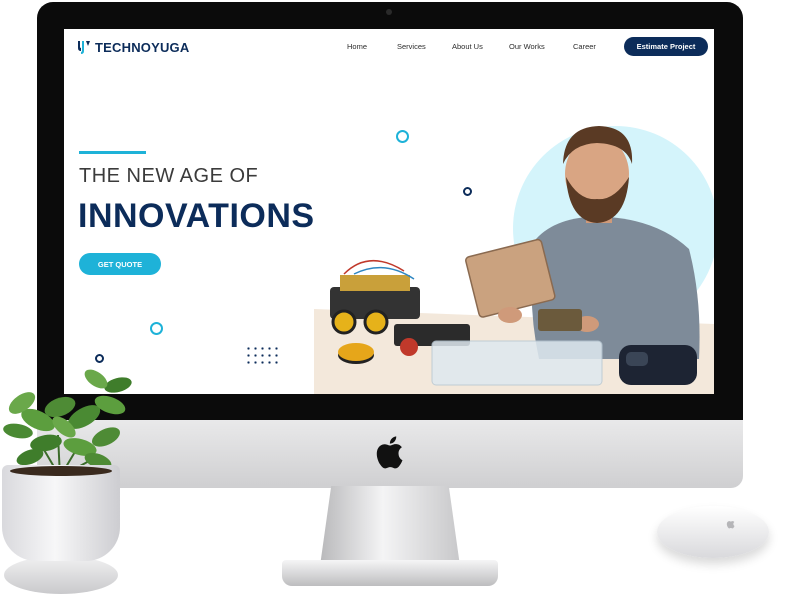 The image size is (789, 611). What do you see at coordinates (61, 575) in the screenshot?
I see `plant-saucer` at bounding box center [61, 575].